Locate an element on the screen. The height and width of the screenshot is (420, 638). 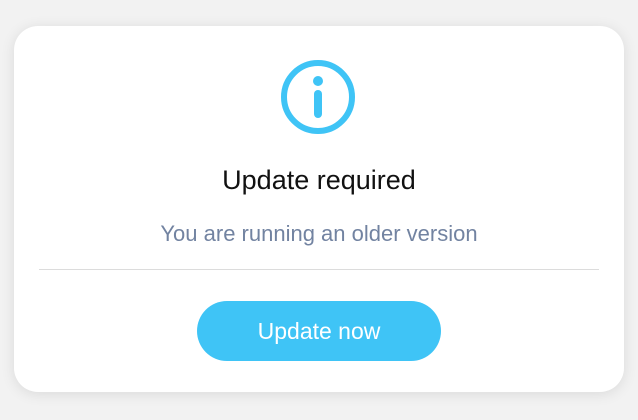
info-circle-icon is located at coordinates (318, 97).